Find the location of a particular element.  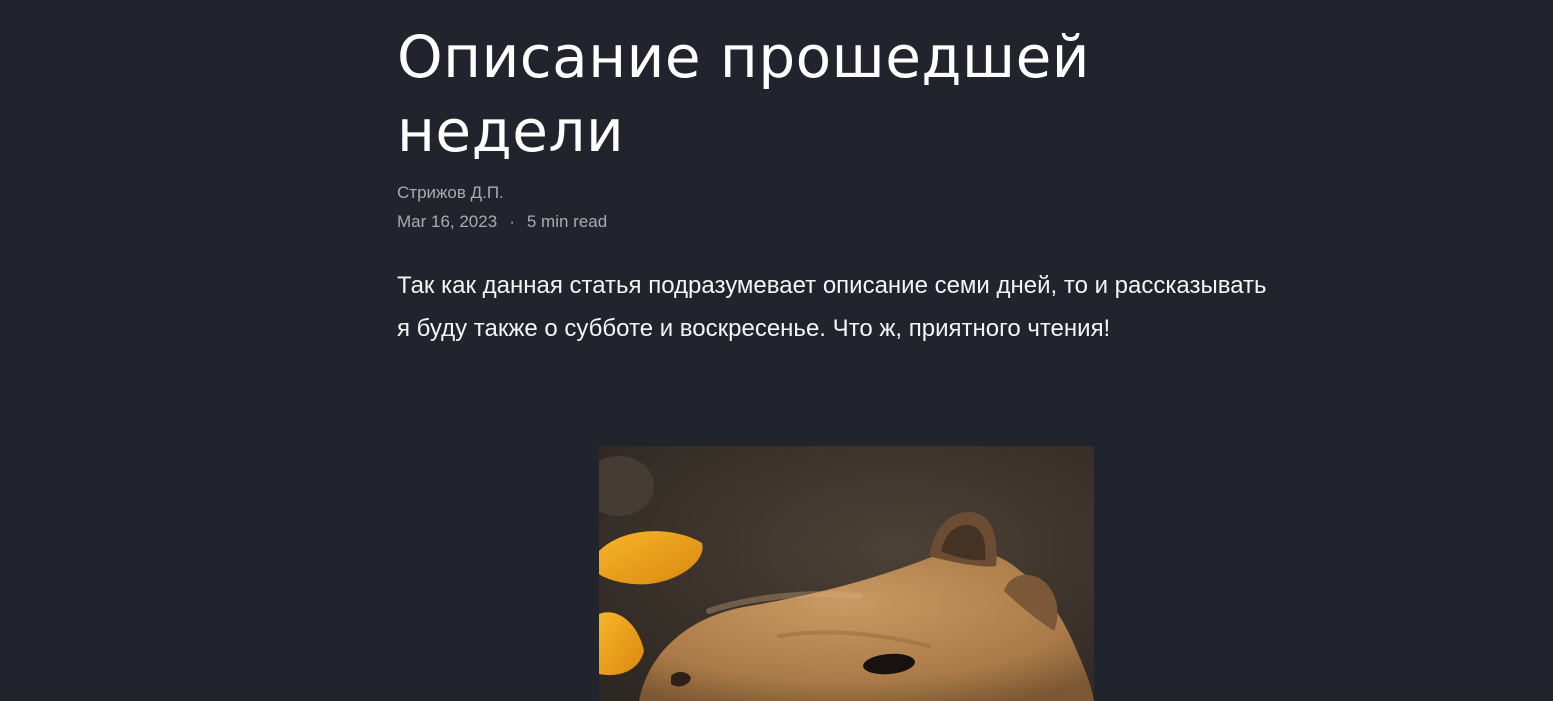

author-name: Стрижов Д.П. is located at coordinates (450, 193).